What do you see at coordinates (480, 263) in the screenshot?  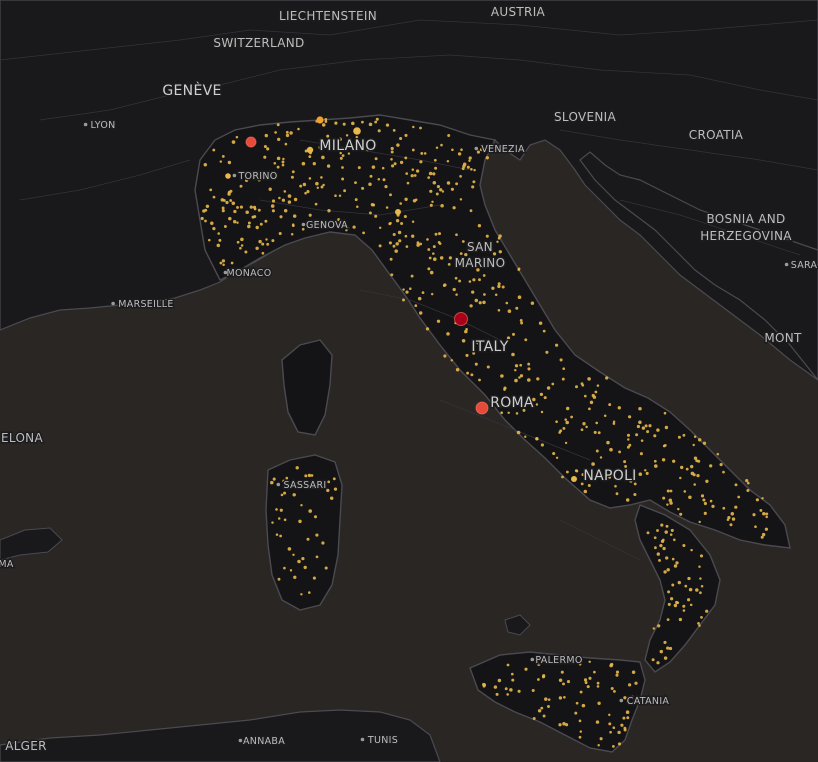 I see `label-san-marino-2: MARINO` at bounding box center [480, 263].